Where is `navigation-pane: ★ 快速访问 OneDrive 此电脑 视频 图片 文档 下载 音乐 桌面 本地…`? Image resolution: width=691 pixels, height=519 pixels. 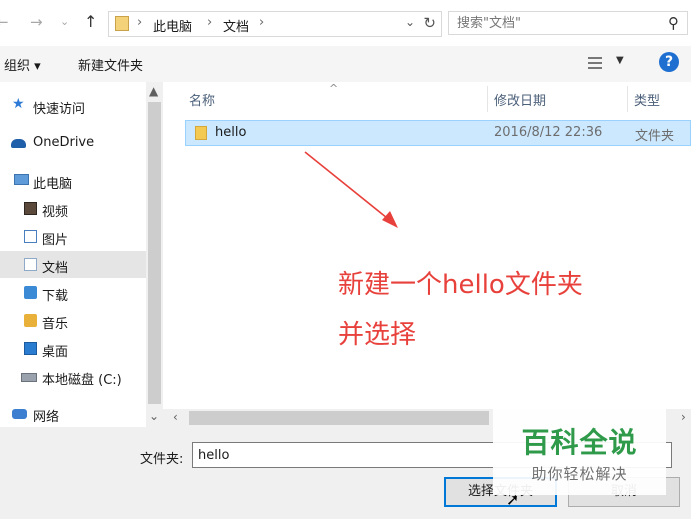 navigation-pane: ★ 快速访问 OneDrive 此电脑 视频 图片 文档 下载 音乐 桌面 本地… is located at coordinates (73, 254).